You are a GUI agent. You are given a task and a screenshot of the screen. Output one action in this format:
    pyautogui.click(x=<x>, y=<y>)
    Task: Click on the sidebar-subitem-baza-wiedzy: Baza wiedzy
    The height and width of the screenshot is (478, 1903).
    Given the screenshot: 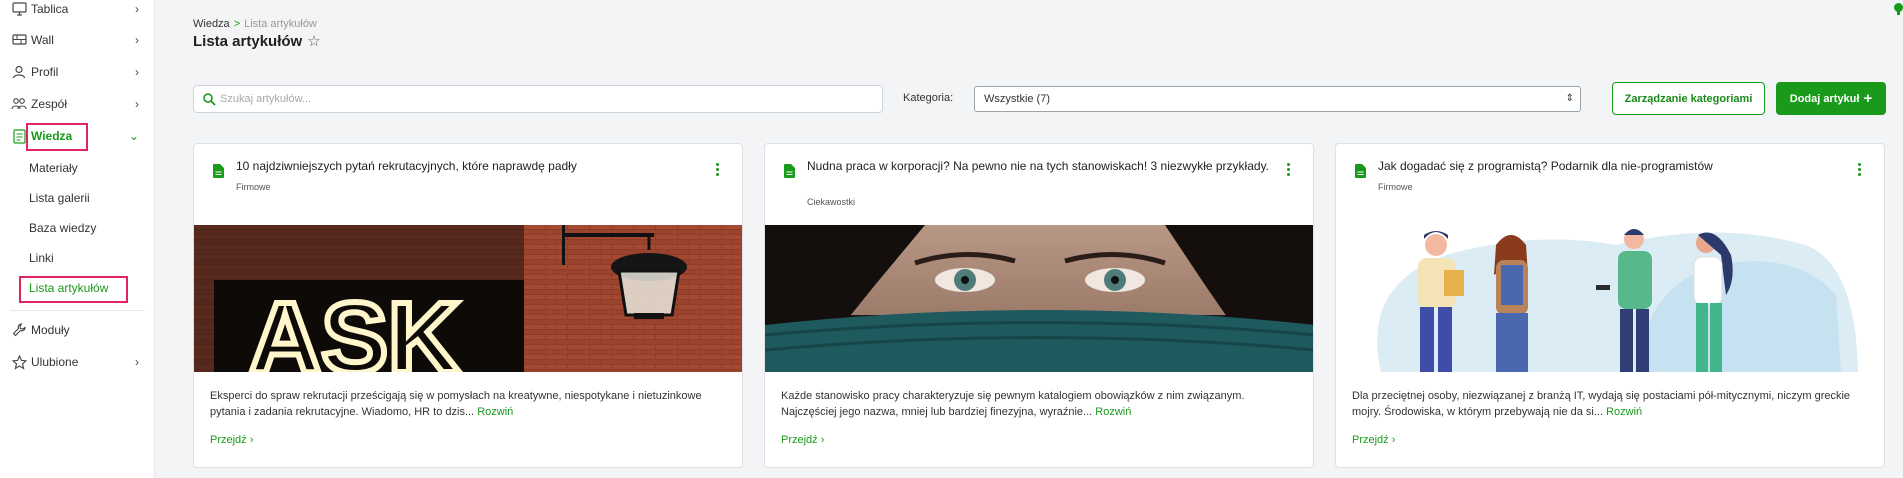 What is the action you would take?
    pyautogui.click(x=62, y=228)
    